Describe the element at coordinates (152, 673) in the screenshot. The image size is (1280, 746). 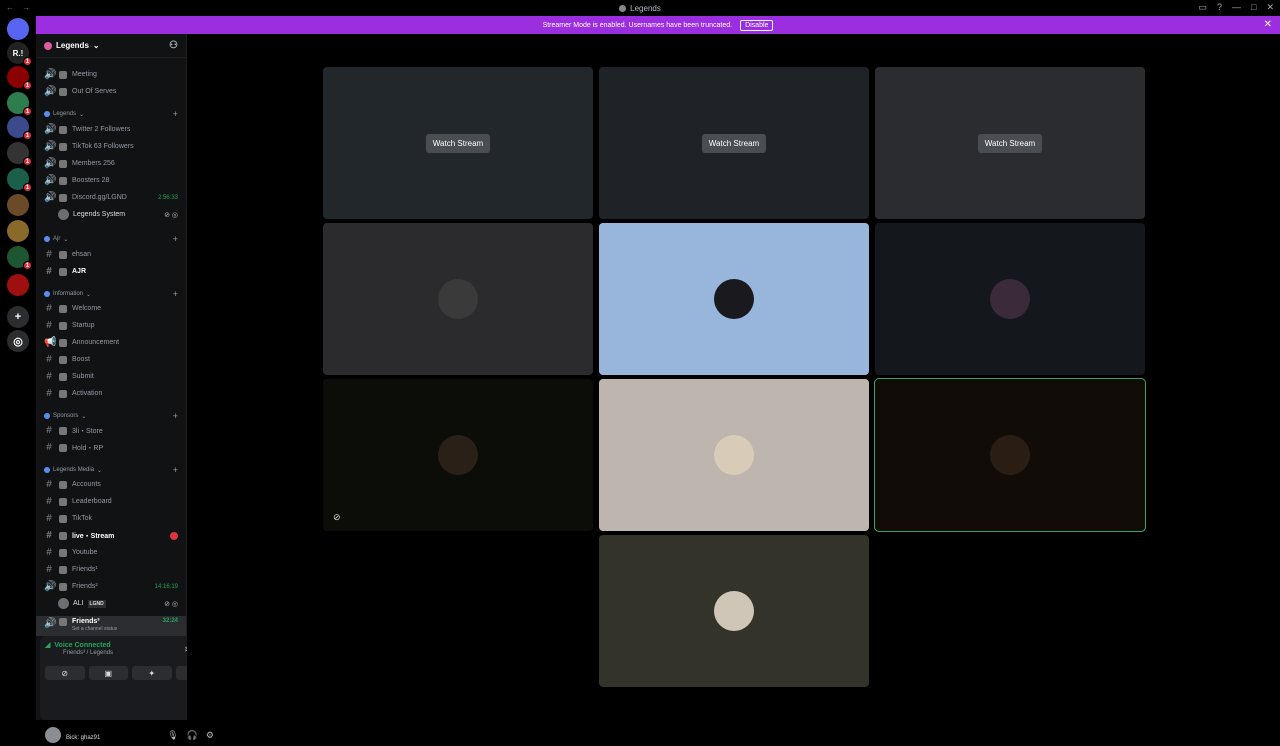
I see `activities-button: ✦` at that location.